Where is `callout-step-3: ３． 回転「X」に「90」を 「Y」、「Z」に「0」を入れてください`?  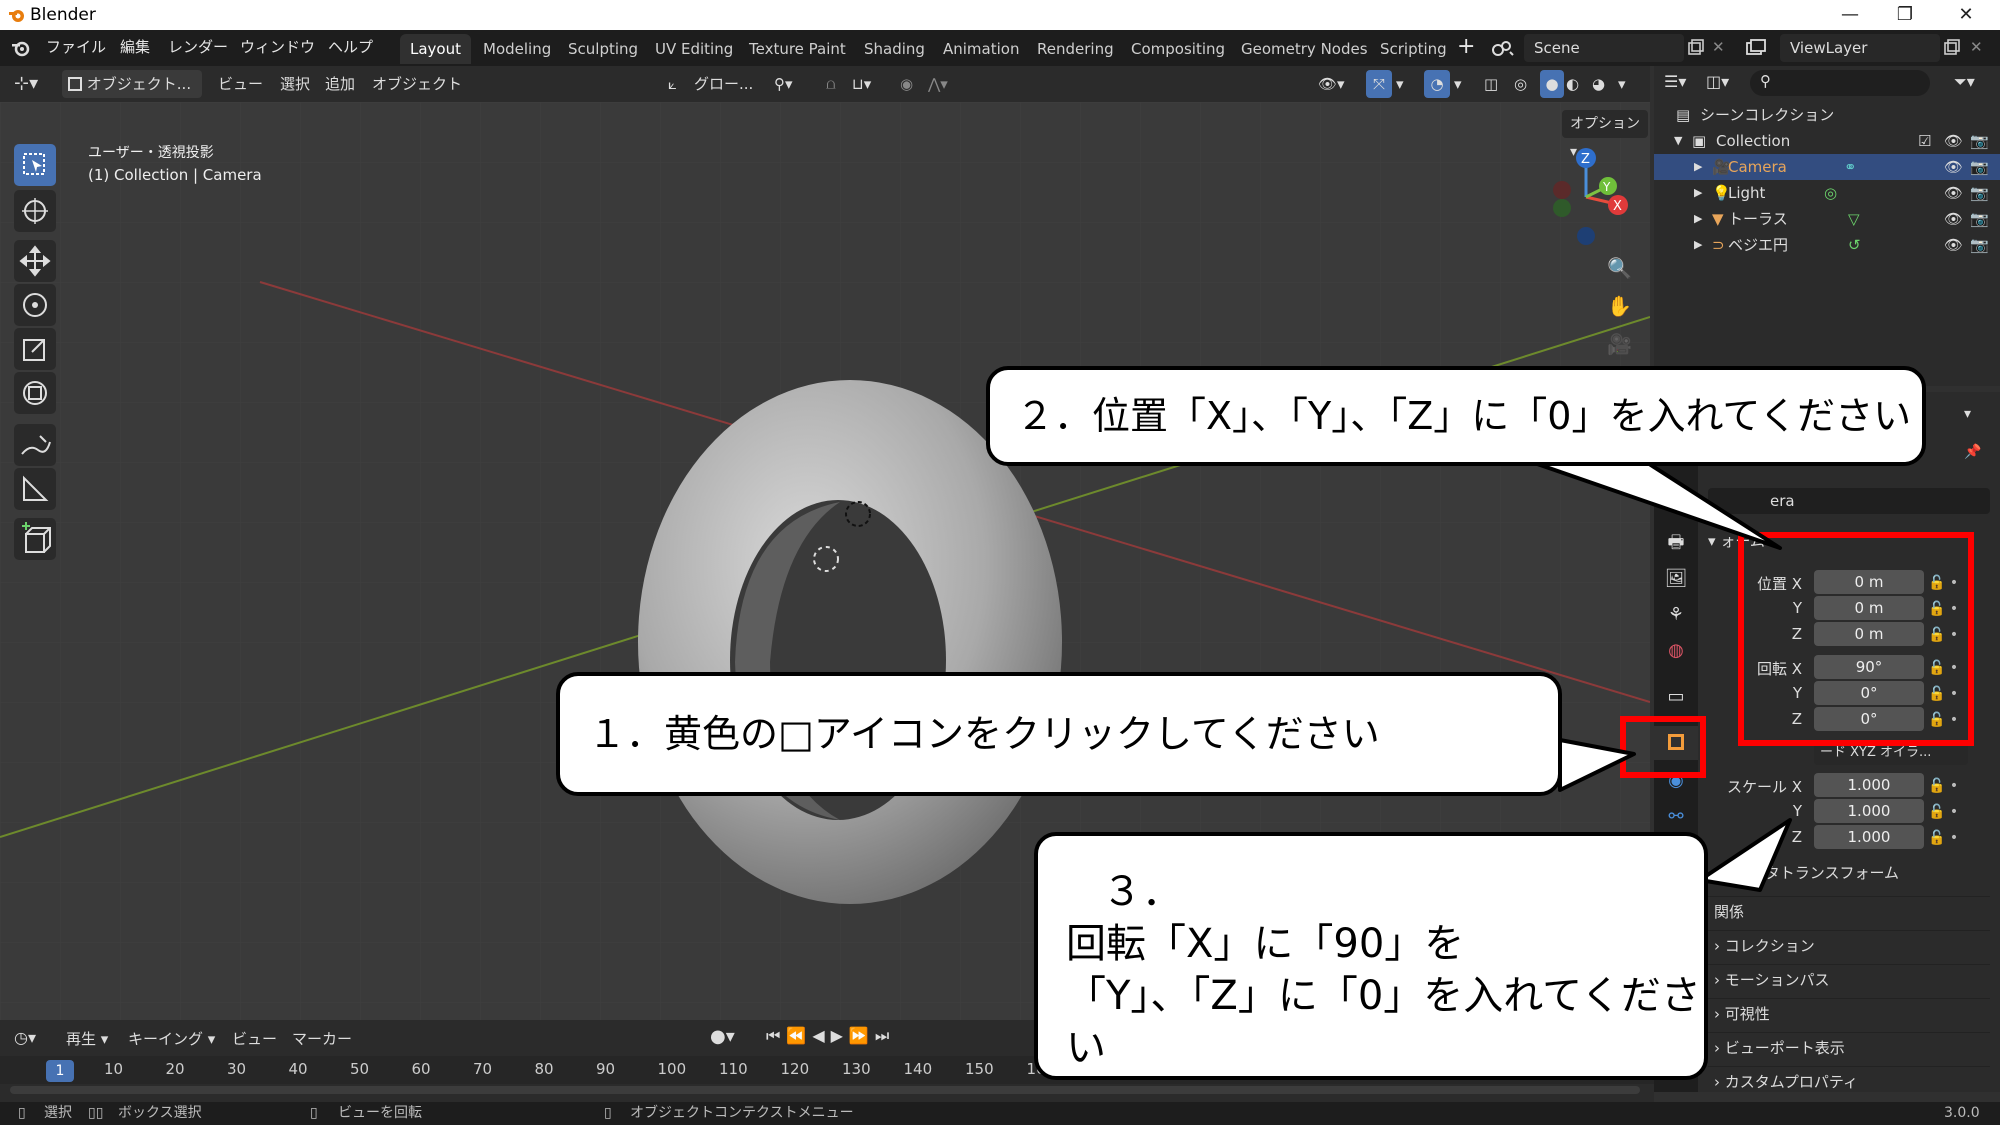
callout-step-3: ３． 回転「X」に「90」を 「Y」、「Z」に「0」を入れてください is located at coordinates (1371, 956).